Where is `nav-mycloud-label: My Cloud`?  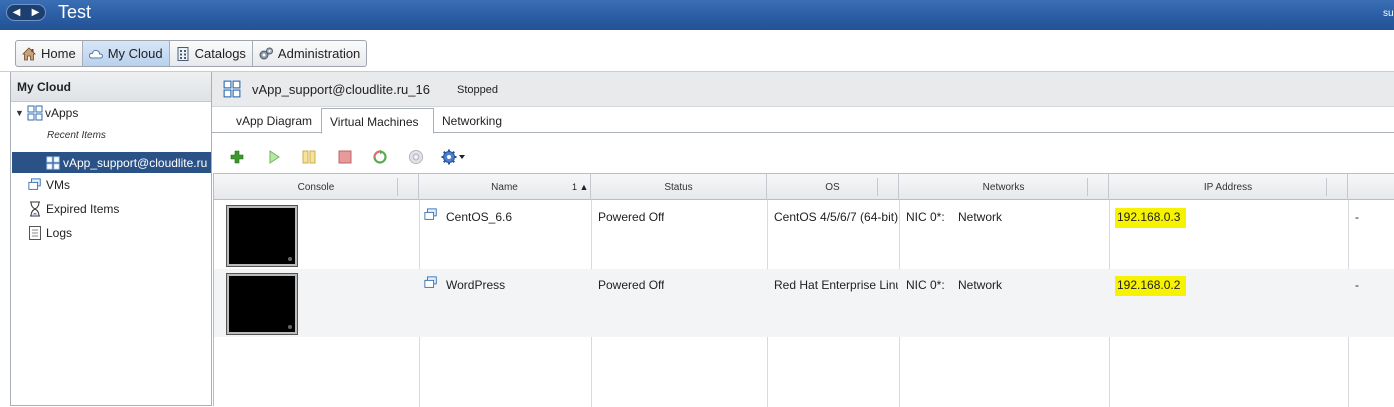
nav-mycloud-label: My Cloud is located at coordinates (135, 53).